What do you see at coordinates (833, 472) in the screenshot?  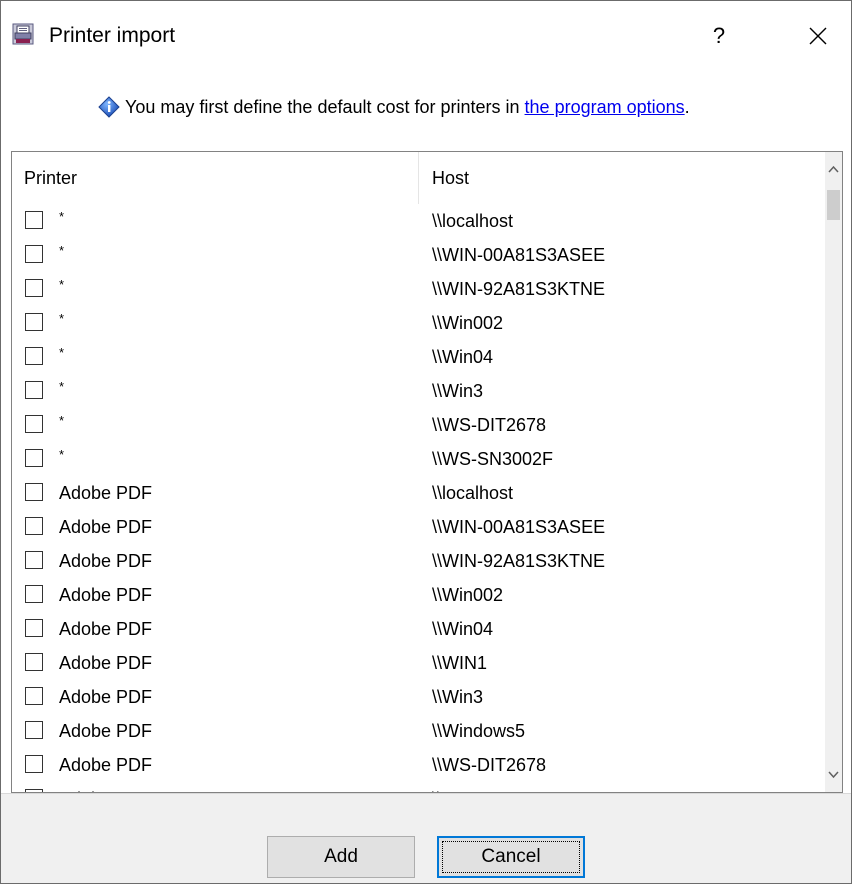 I see `vertical-scrollbar` at bounding box center [833, 472].